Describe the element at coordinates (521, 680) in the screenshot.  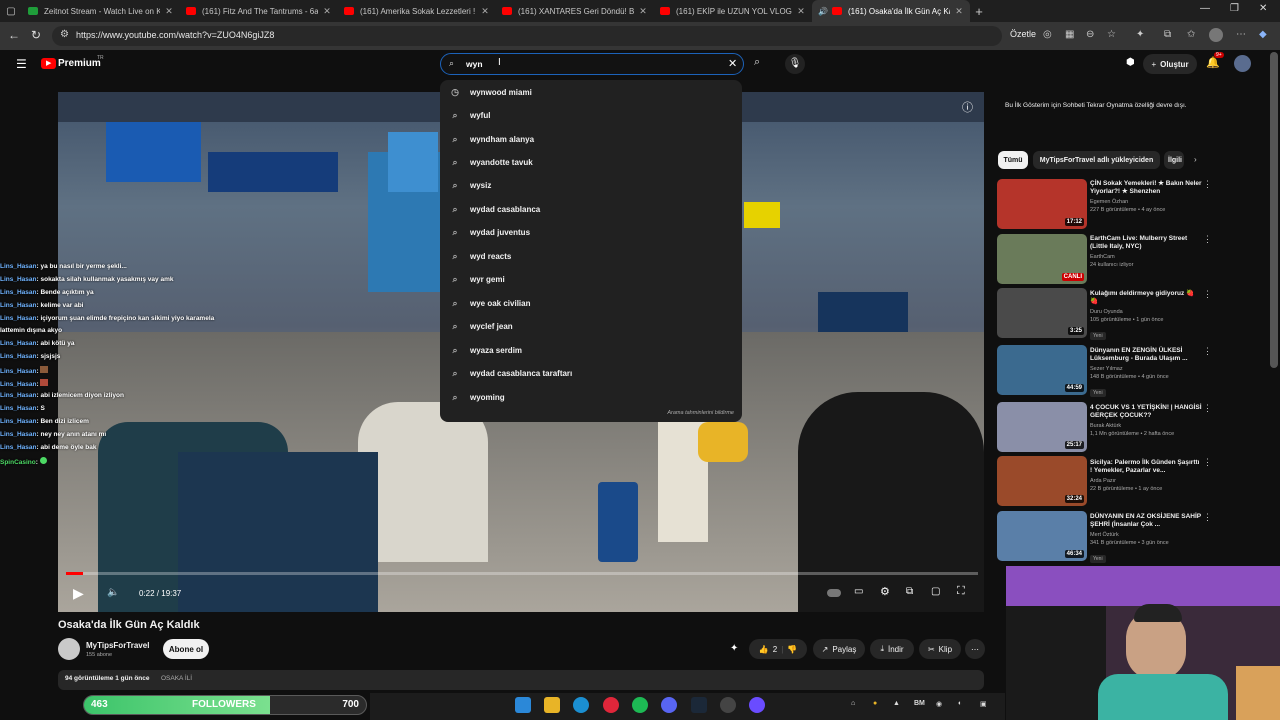
I see `description-box` at that location.